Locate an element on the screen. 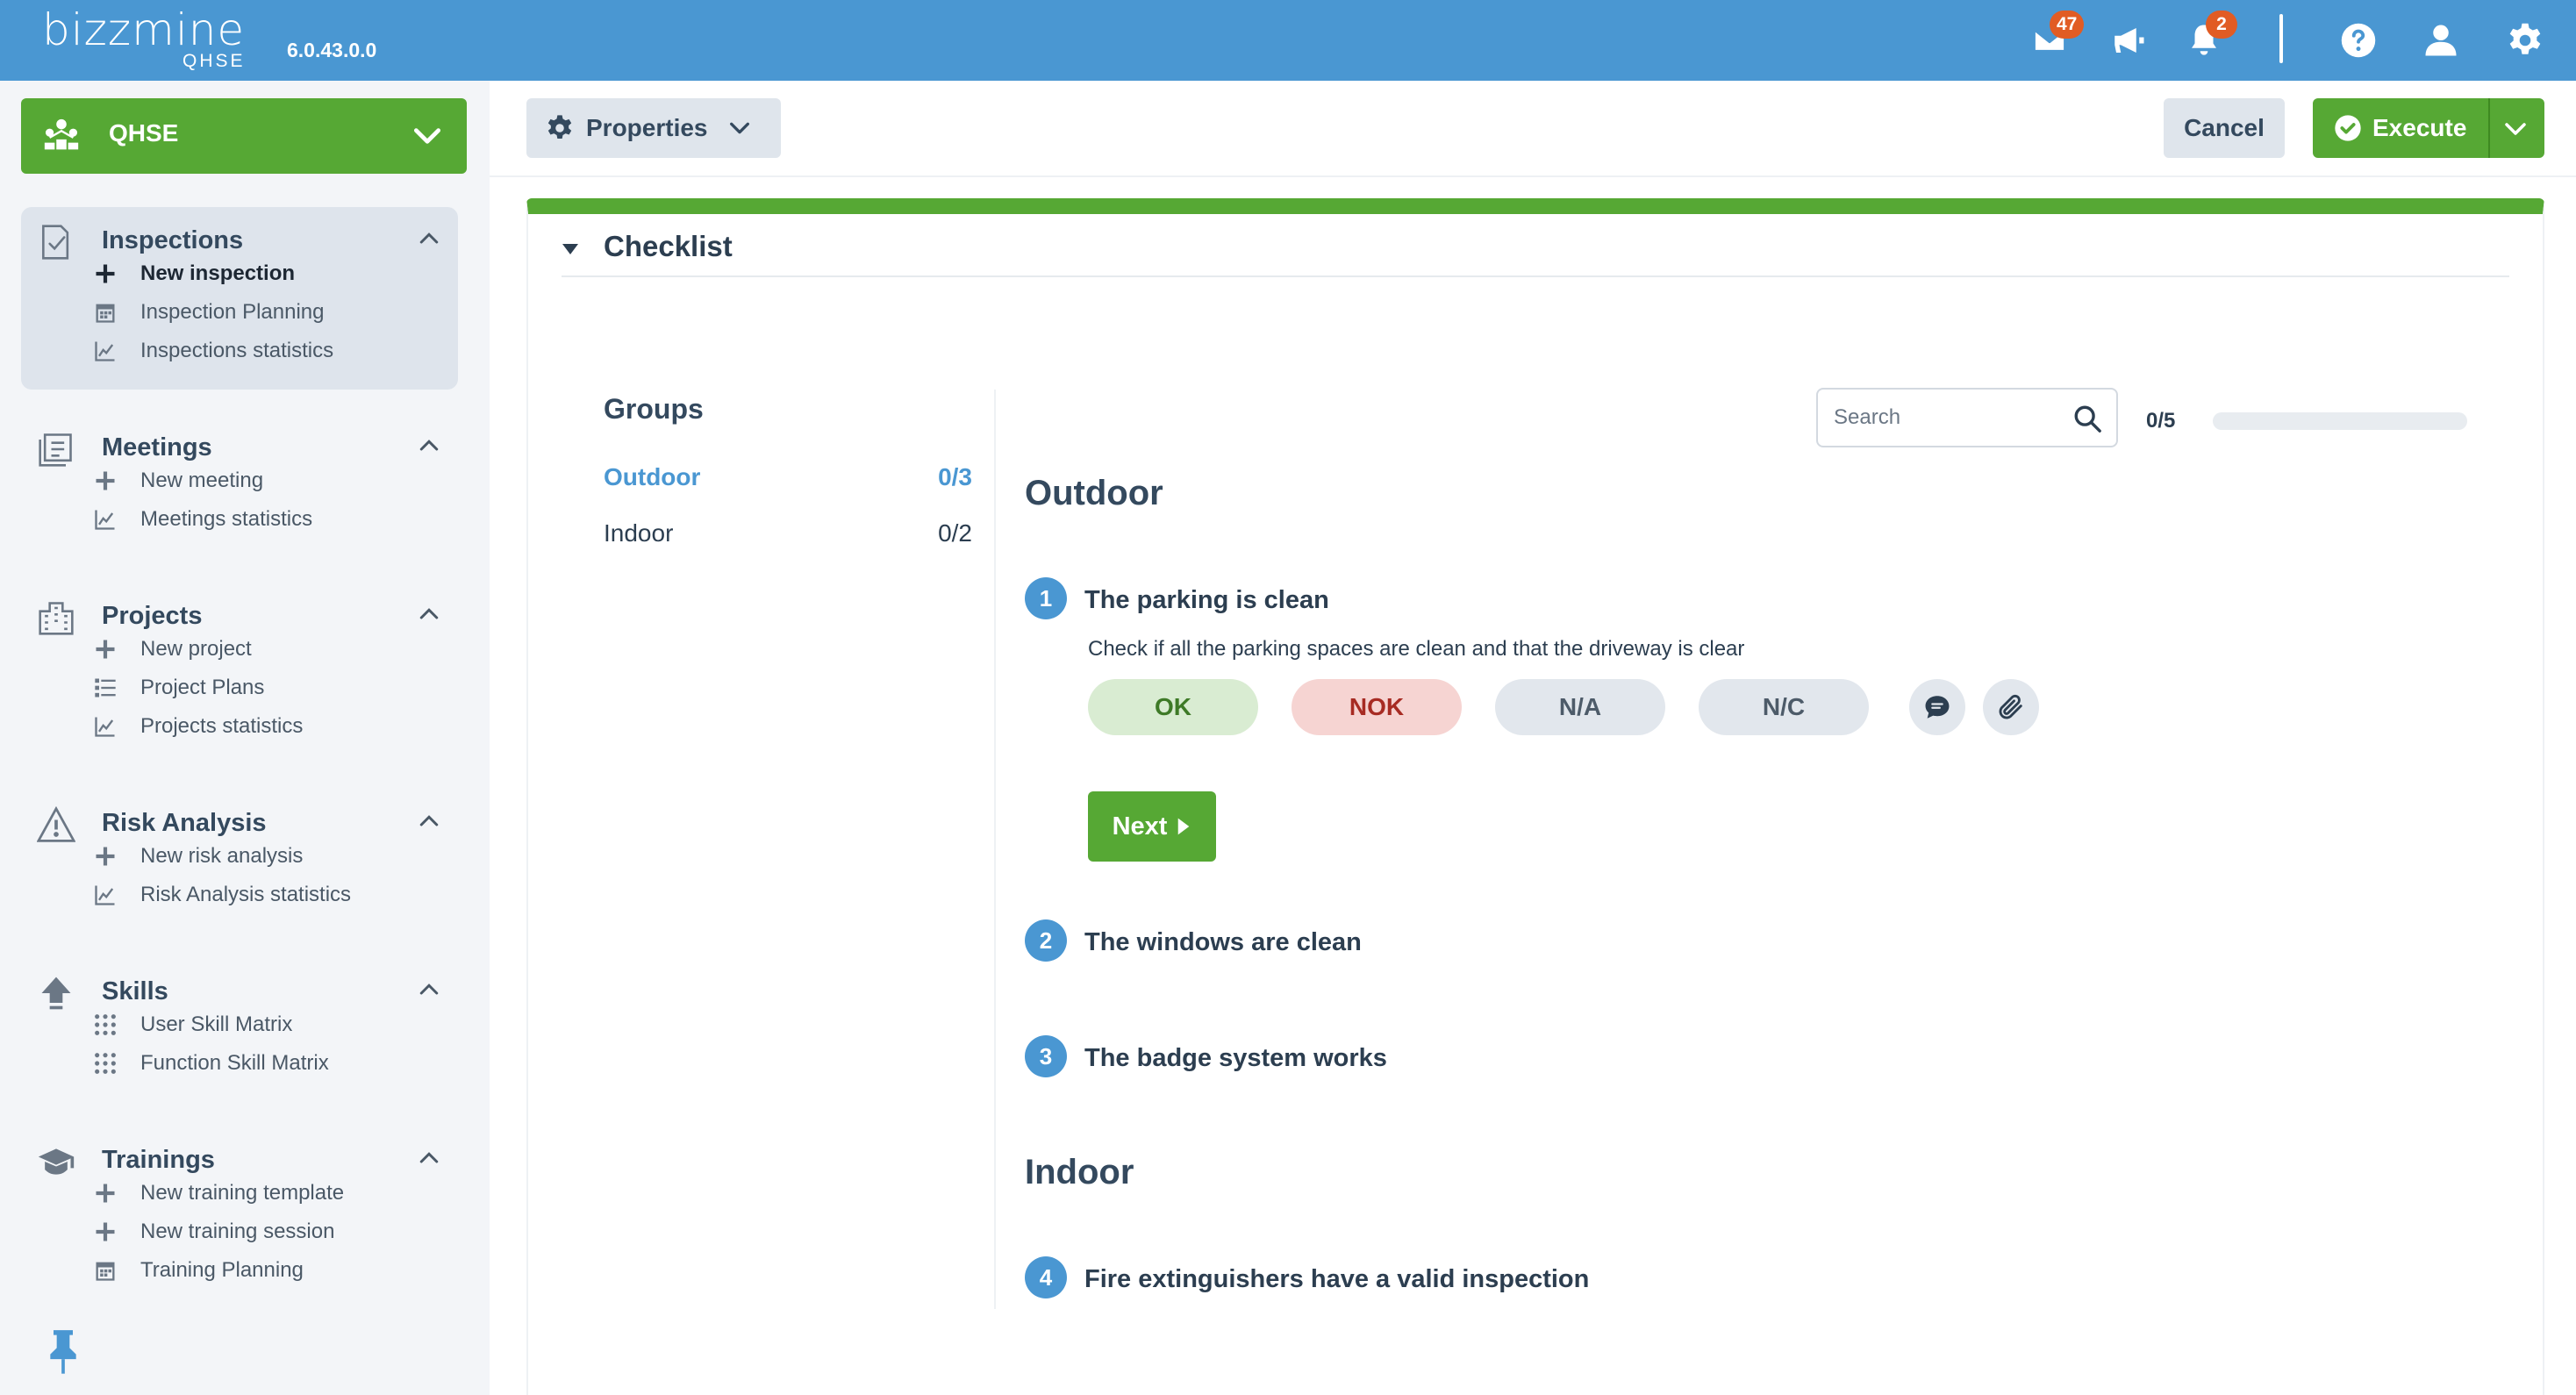  question-text: The badge system works is located at coordinates (1235, 1058).